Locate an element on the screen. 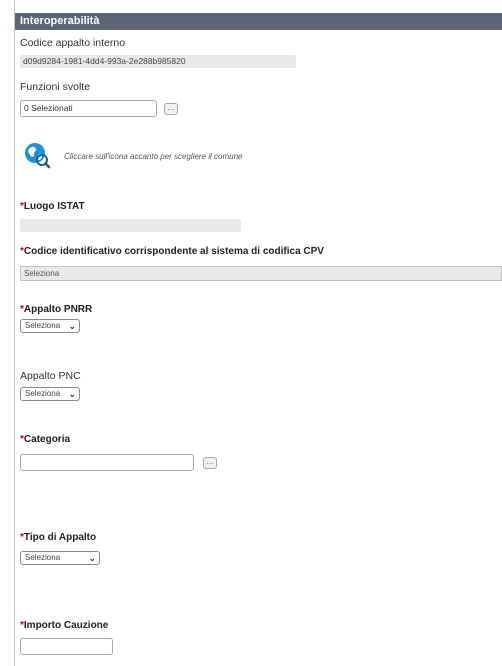 This screenshot has height=666, width=502. importo-cauzione-label: *Importo Cauzione is located at coordinates (64, 625).